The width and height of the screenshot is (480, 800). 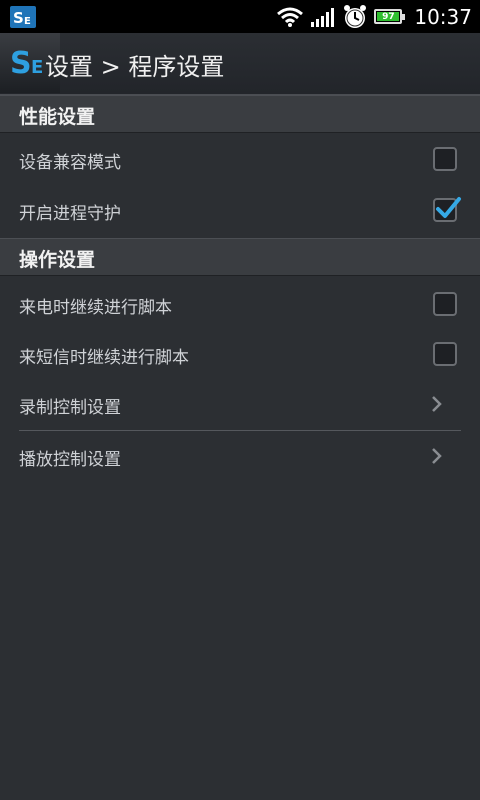 What do you see at coordinates (70, 408) in the screenshot?
I see `setting-label: 录制控制设置` at bounding box center [70, 408].